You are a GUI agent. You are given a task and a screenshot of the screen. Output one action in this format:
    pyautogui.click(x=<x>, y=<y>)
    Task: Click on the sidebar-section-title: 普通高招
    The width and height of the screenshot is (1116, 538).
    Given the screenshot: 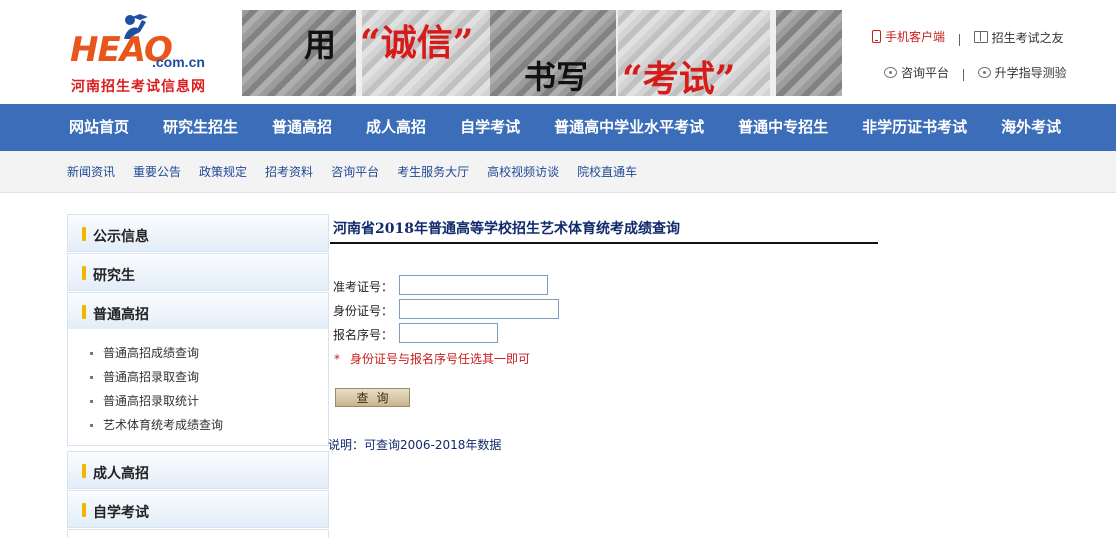 What is the action you would take?
    pyautogui.click(x=121, y=315)
    